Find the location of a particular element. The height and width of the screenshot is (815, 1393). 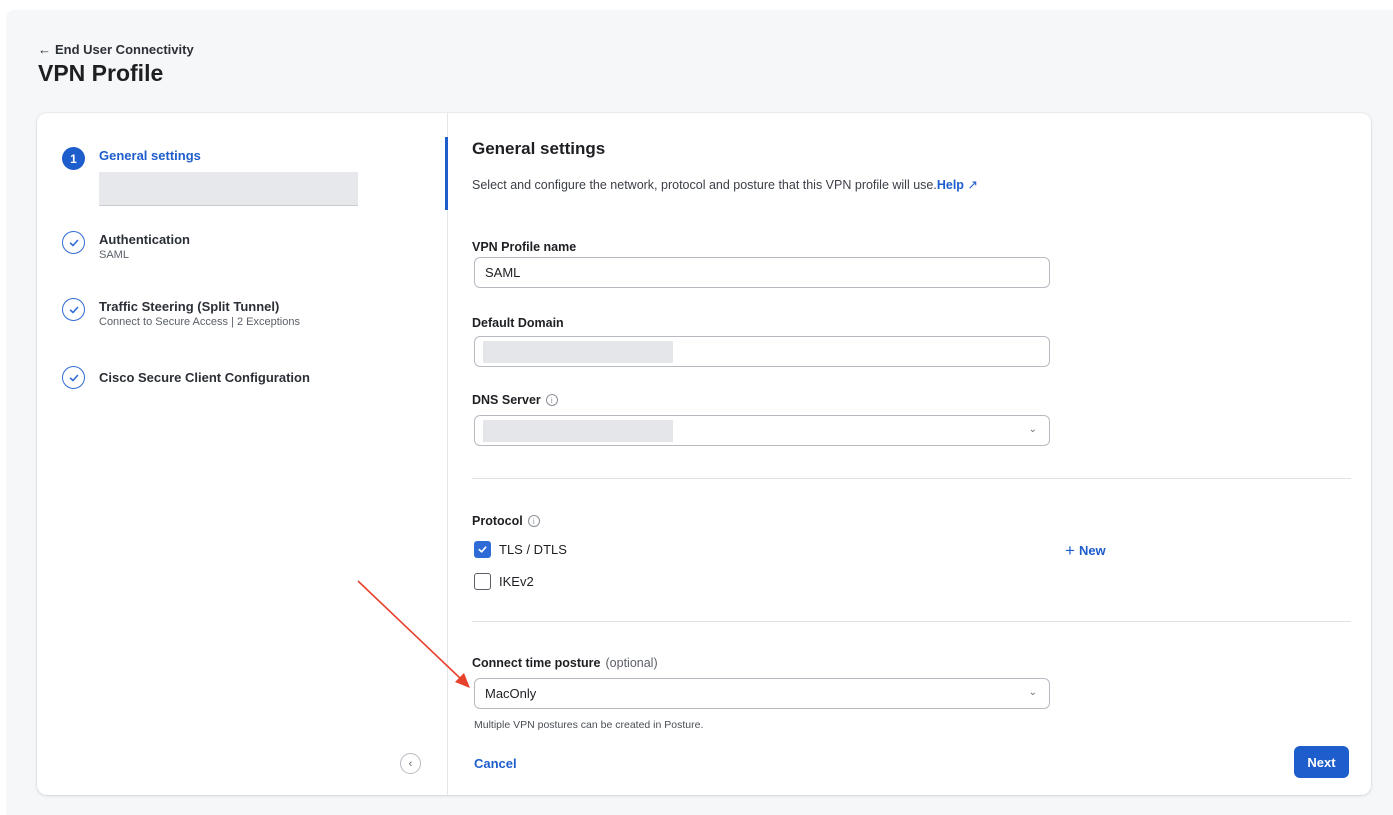

step-title: Authentication is located at coordinates (144, 239).